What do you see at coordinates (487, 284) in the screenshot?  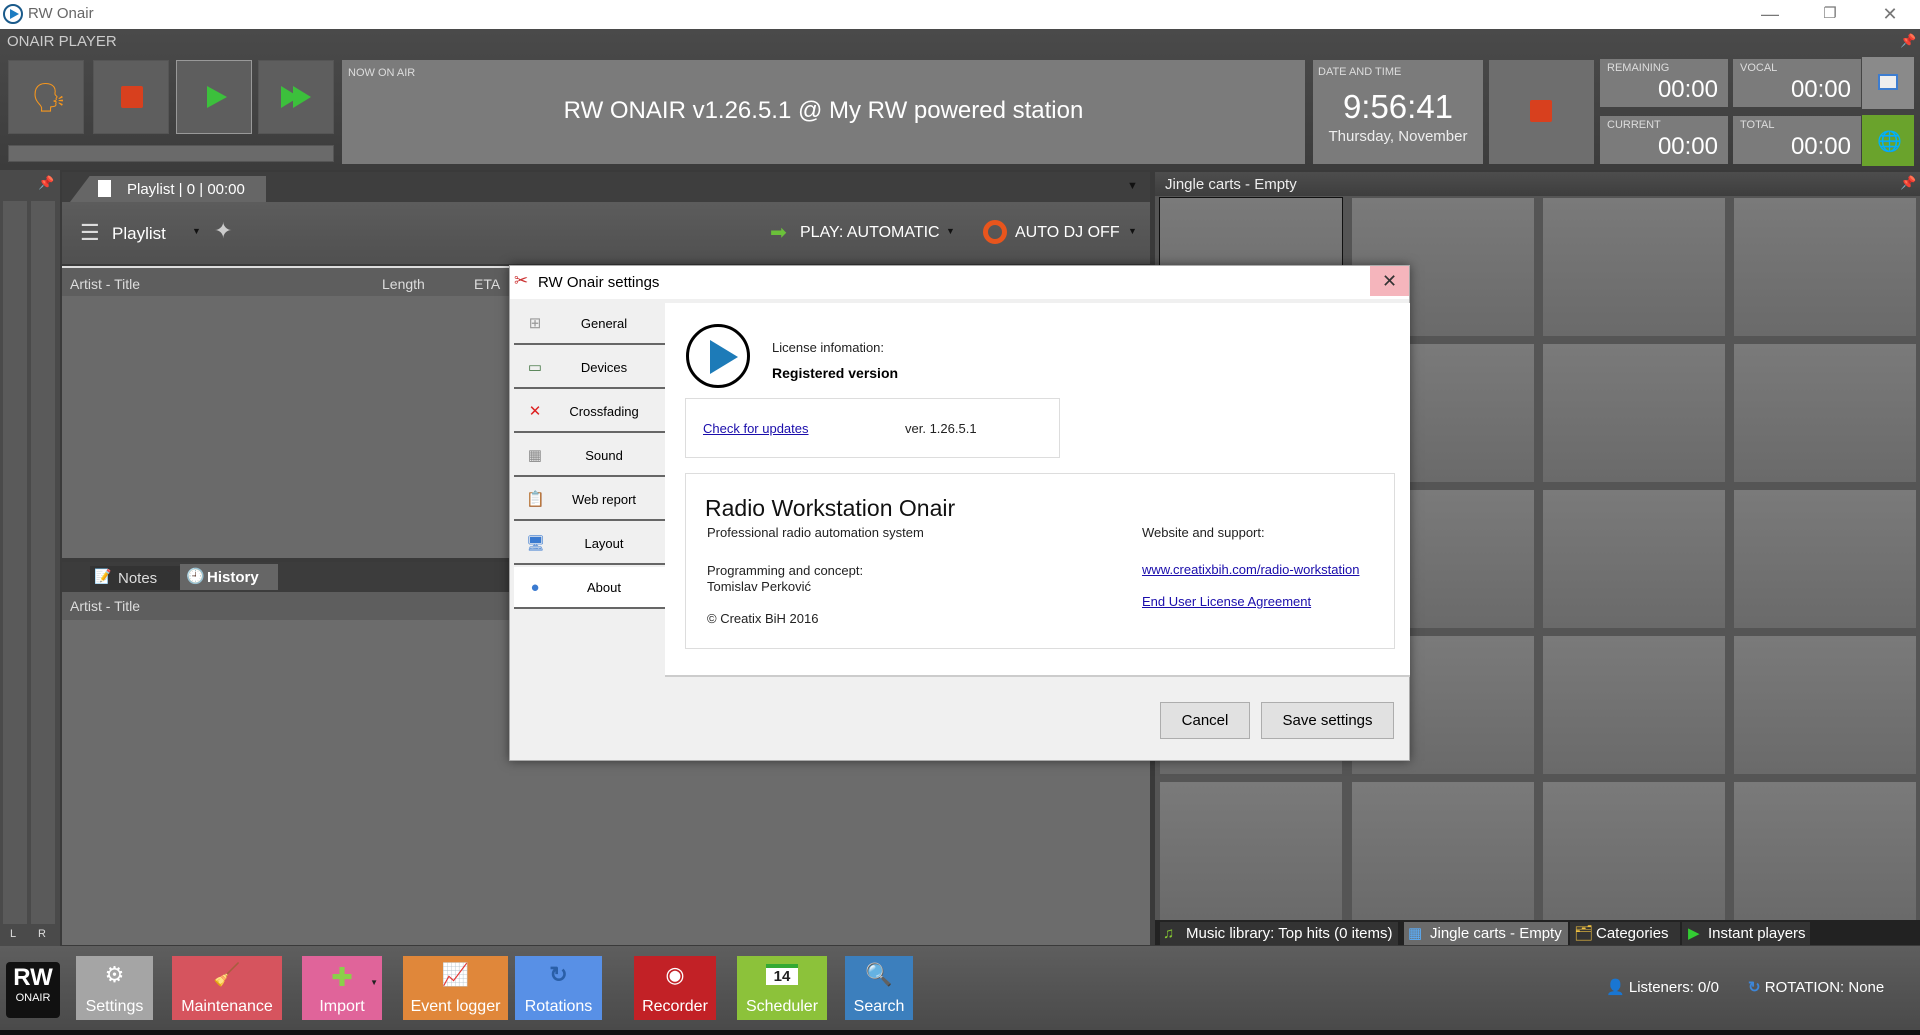 I see `column-eta: ETA` at bounding box center [487, 284].